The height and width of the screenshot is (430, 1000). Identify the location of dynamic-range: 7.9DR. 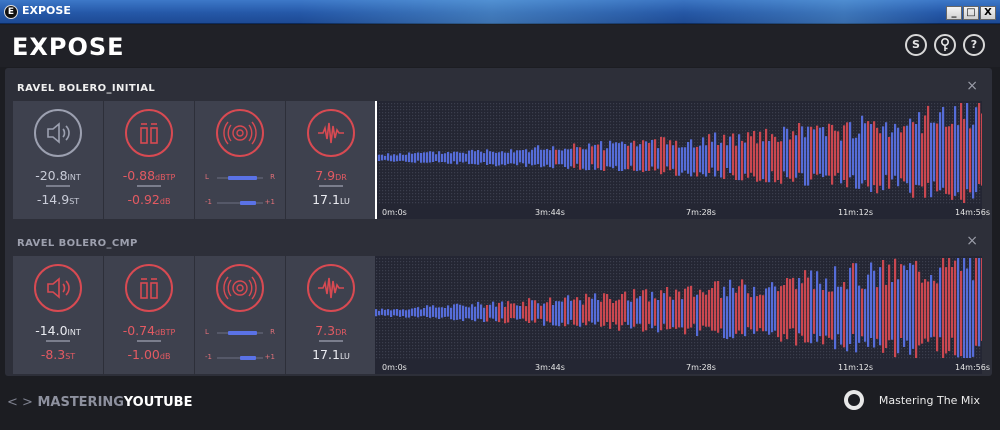
(331, 175).